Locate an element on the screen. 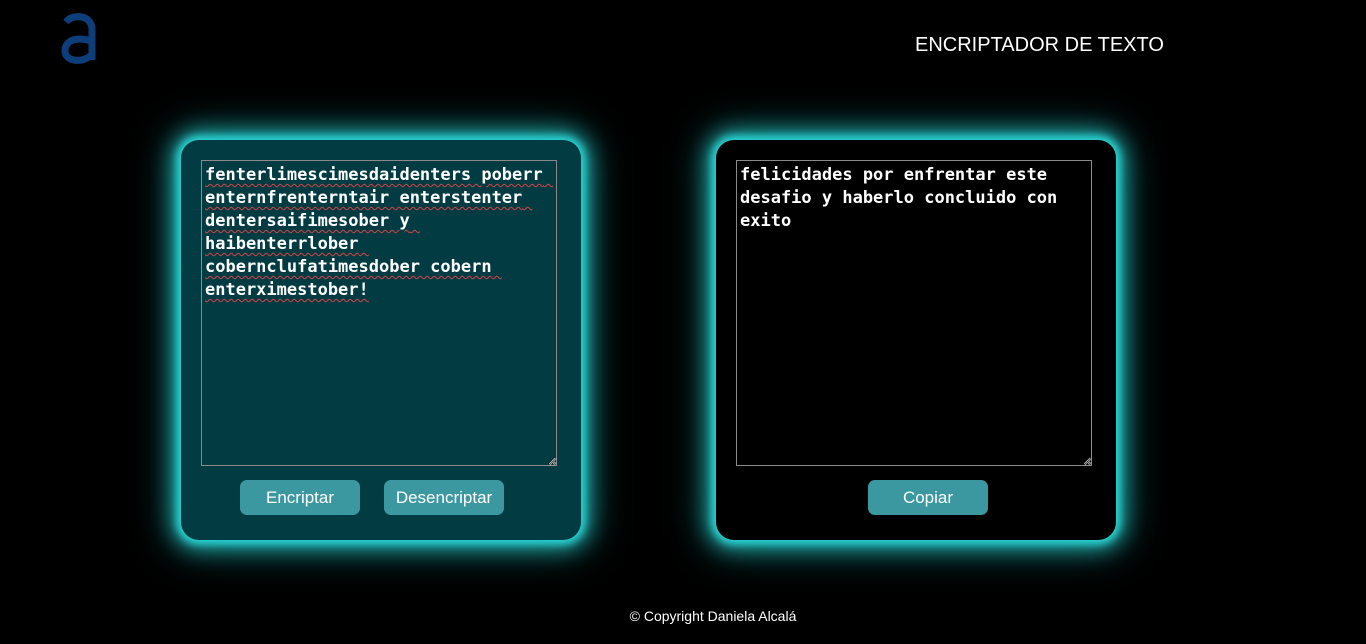 This screenshot has width=1366, height=644. encrypt-button: Encriptar is located at coordinates (300, 497).